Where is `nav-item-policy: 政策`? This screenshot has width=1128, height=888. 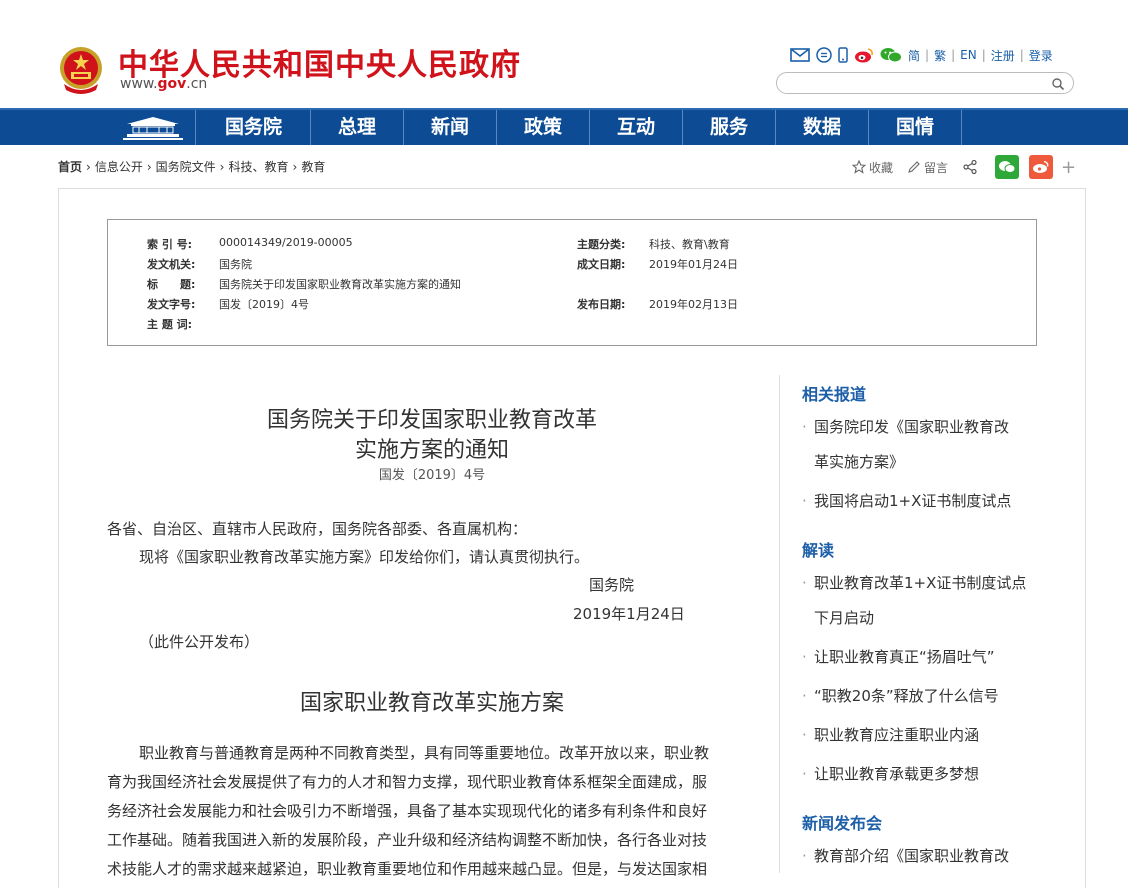 nav-item-policy: 政策 is located at coordinates (543, 127).